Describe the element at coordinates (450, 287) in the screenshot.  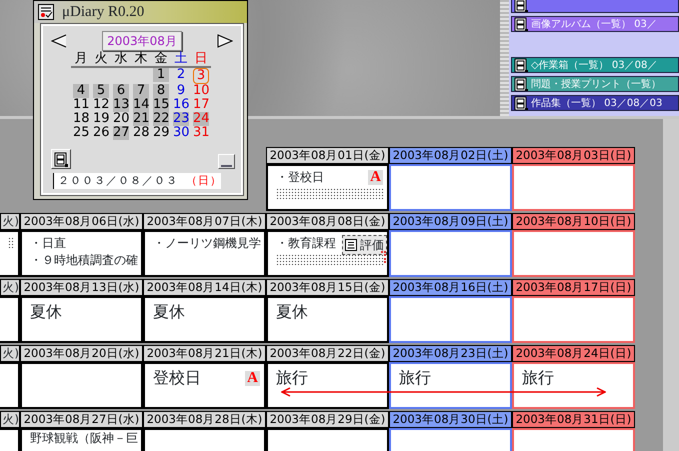
I see `day-header: 2003年08月16日(土)` at that location.